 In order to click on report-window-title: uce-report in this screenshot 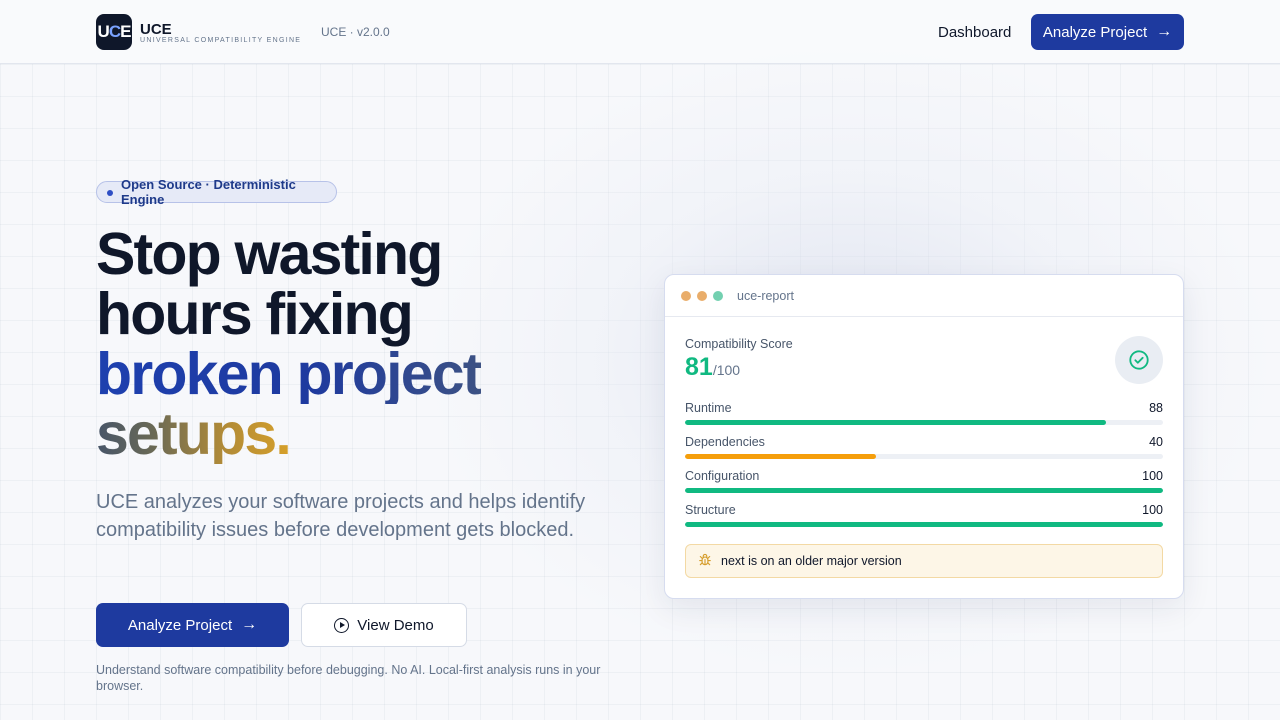, I will do `click(765, 296)`.